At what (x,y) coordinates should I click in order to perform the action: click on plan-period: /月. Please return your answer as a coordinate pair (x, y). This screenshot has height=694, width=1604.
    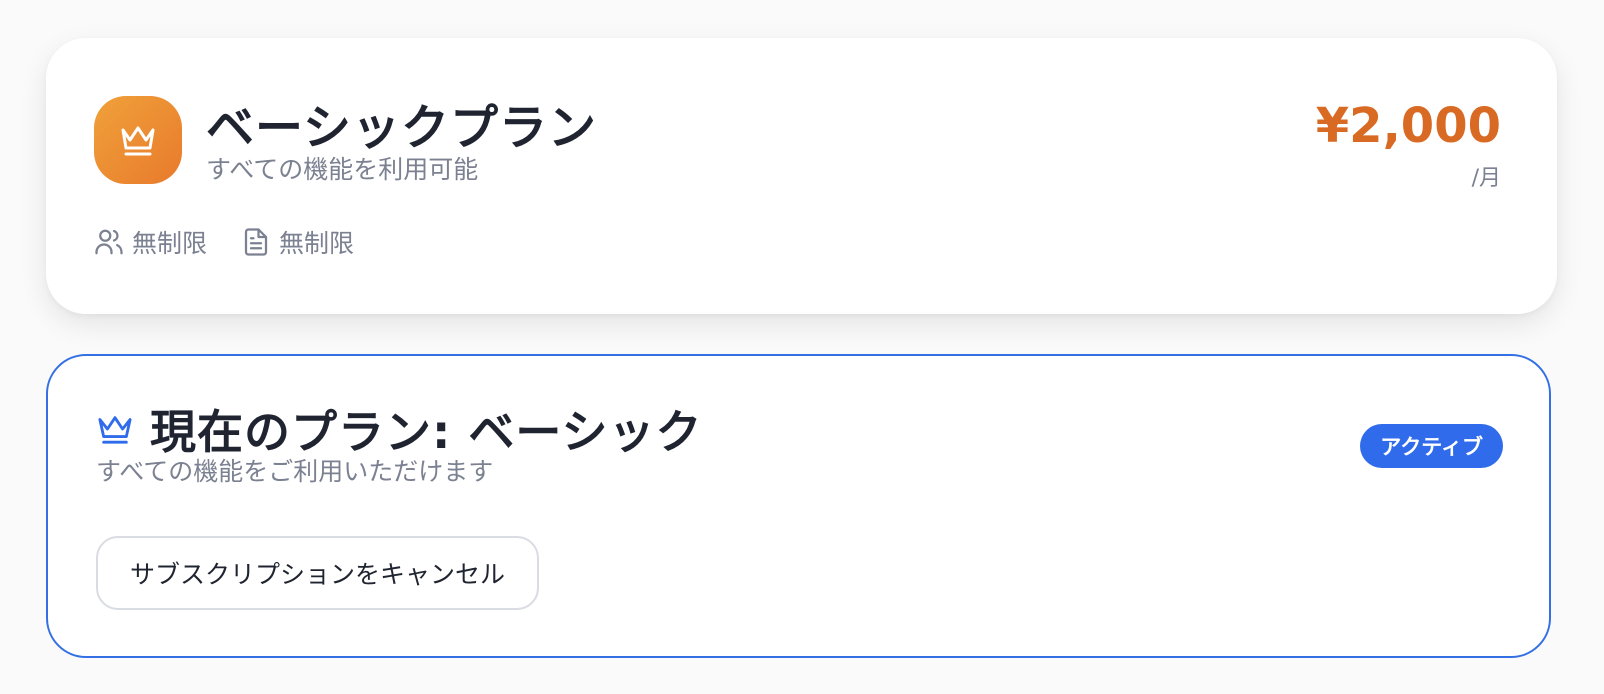
    Looking at the image, I should click on (1486, 178).